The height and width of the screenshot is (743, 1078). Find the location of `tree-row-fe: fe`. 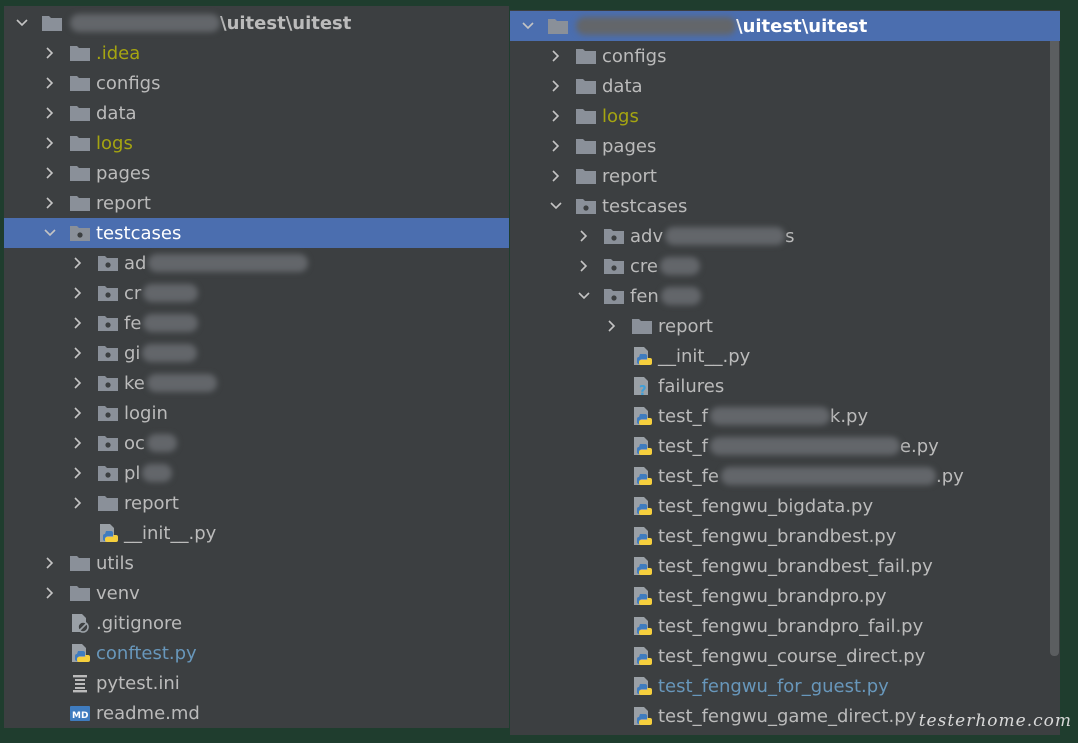

tree-row-fe: fe is located at coordinates (256, 323).